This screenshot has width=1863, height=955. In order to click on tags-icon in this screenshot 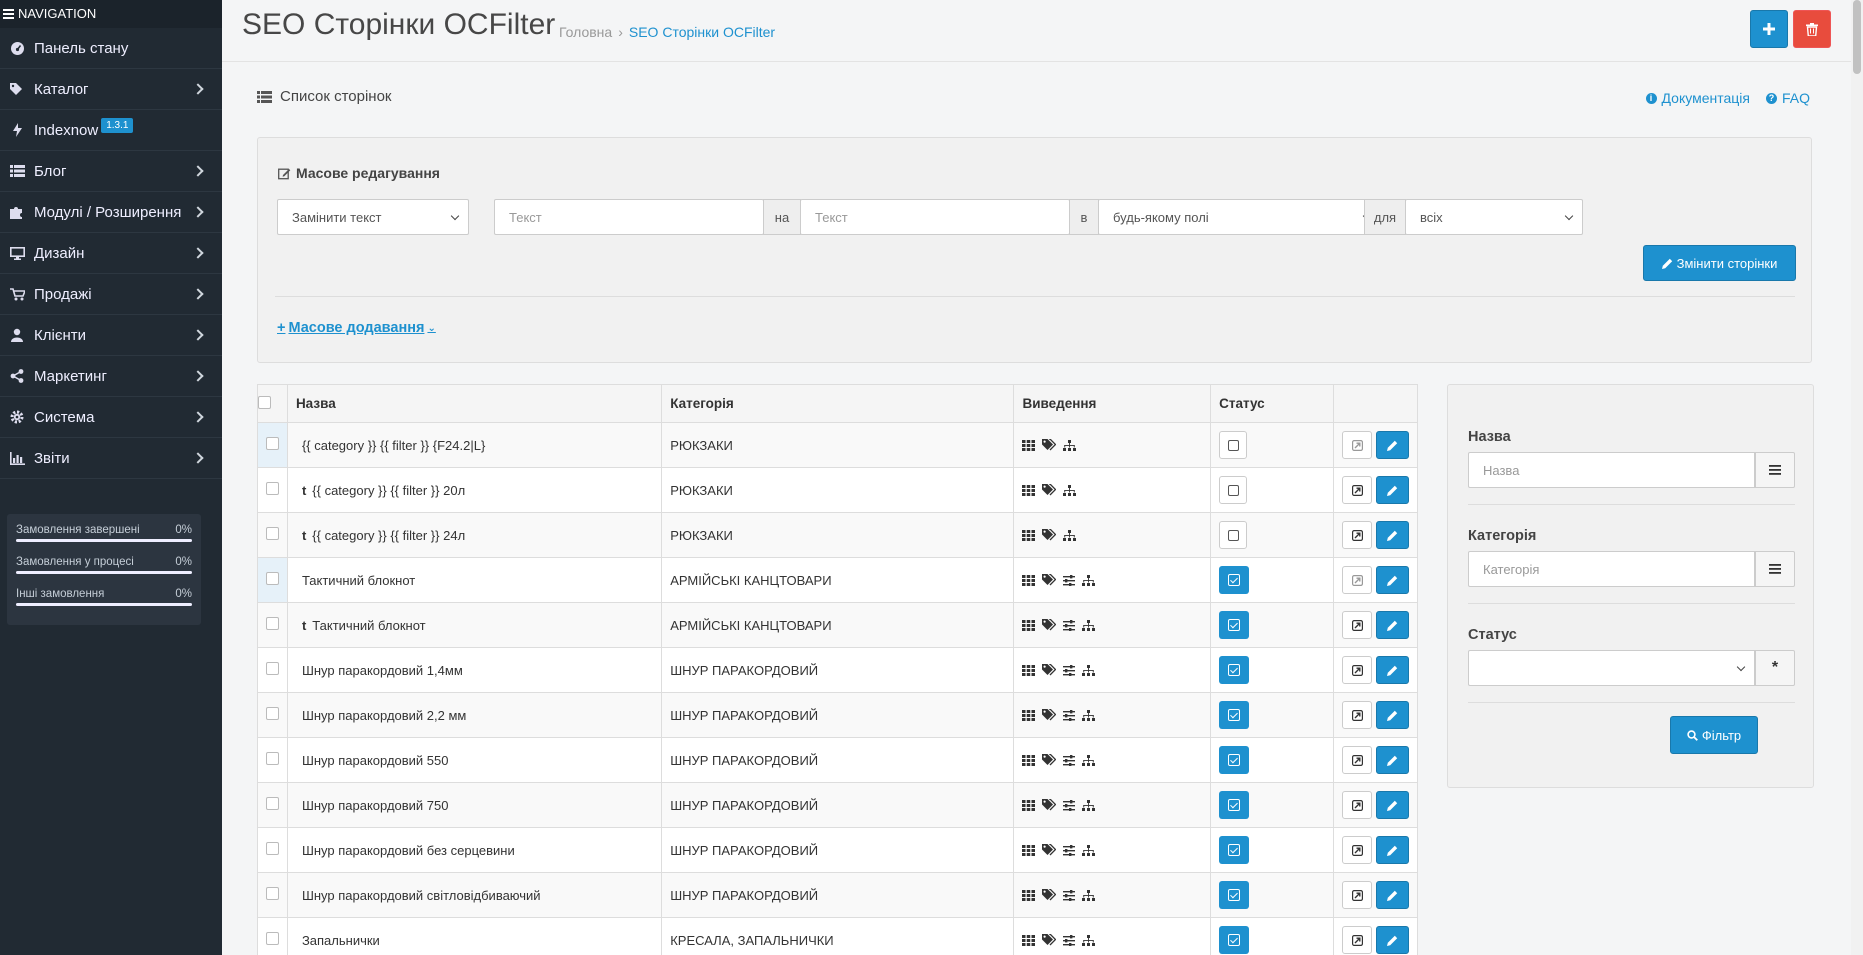, I will do `click(1049, 670)`.